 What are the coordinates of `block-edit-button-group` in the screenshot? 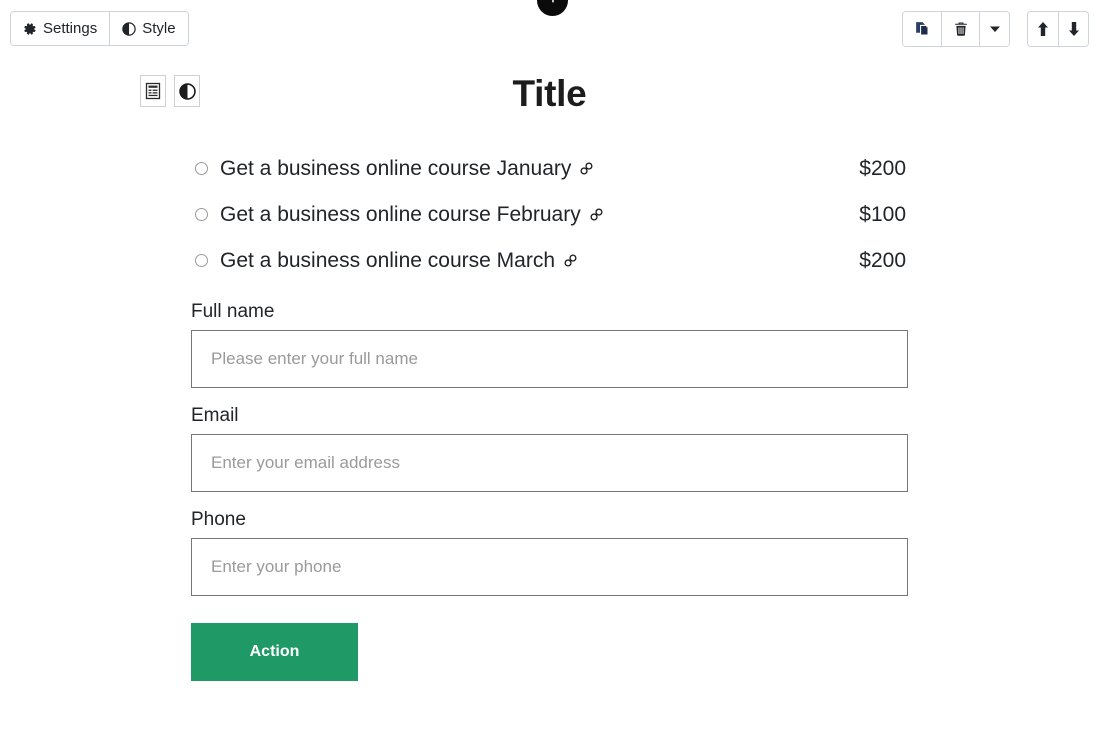 It's located at (956, 29).